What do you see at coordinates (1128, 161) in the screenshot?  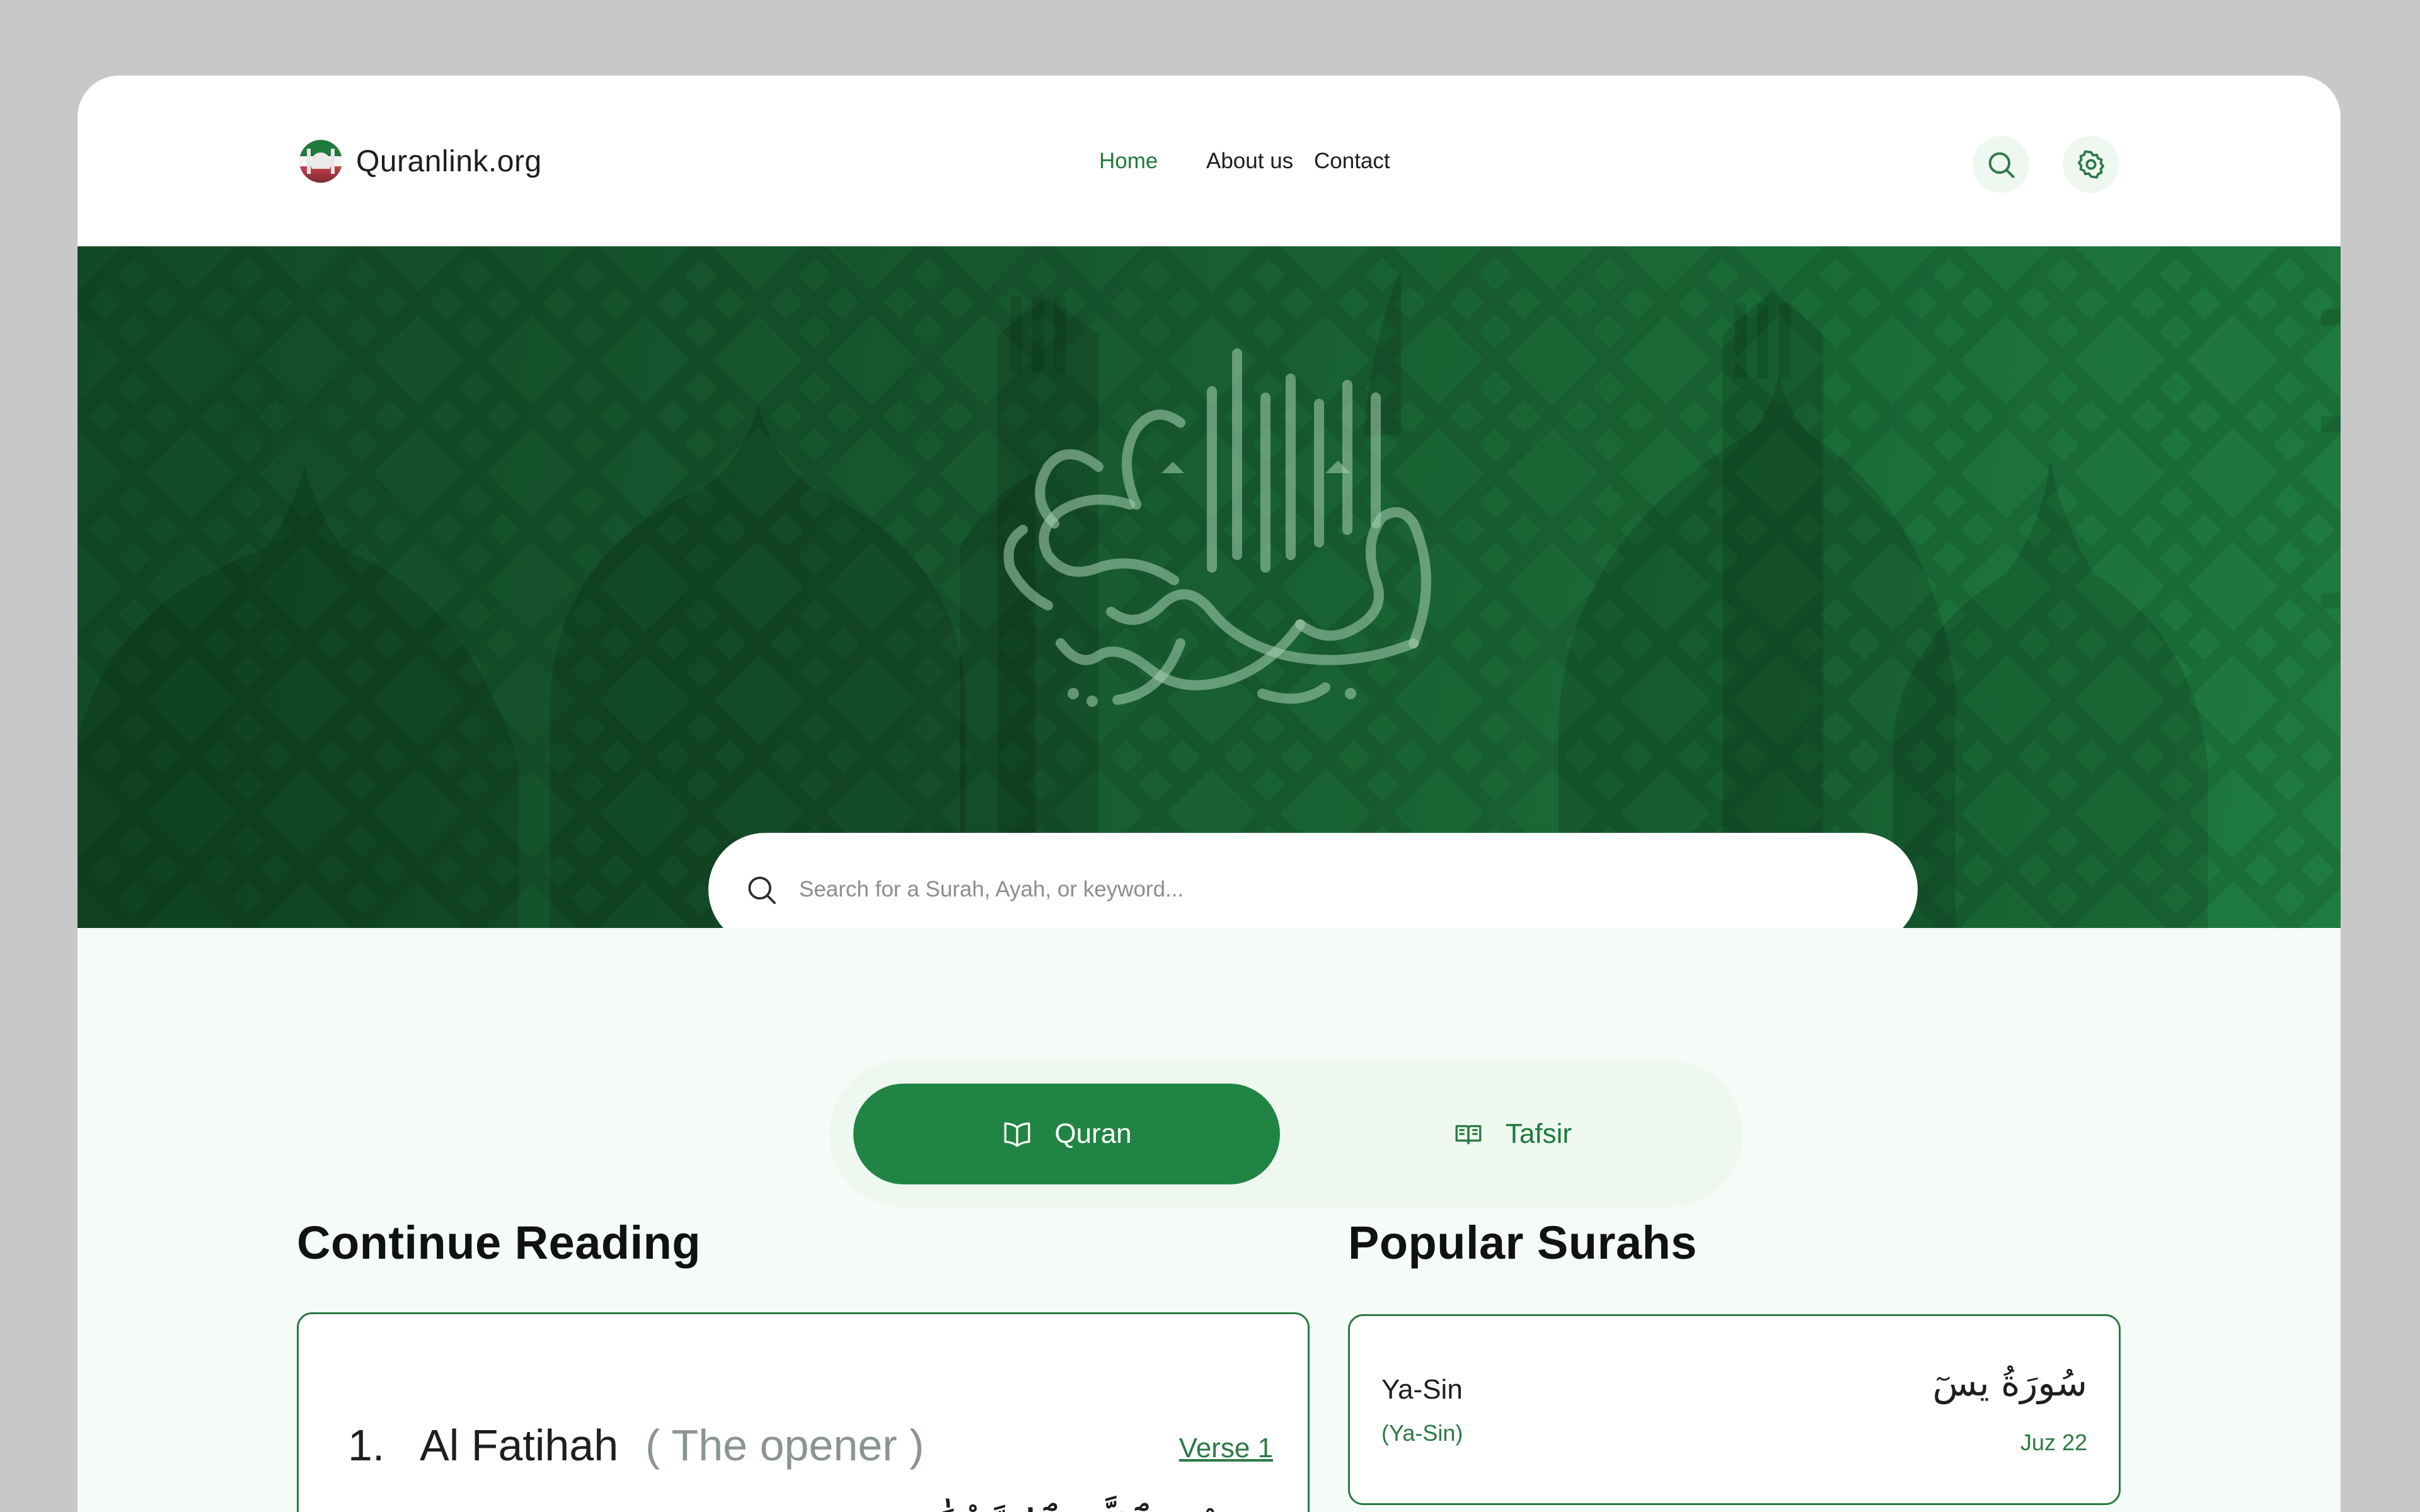 I see `nav-home: Home` at bounding box center [1128, 161].